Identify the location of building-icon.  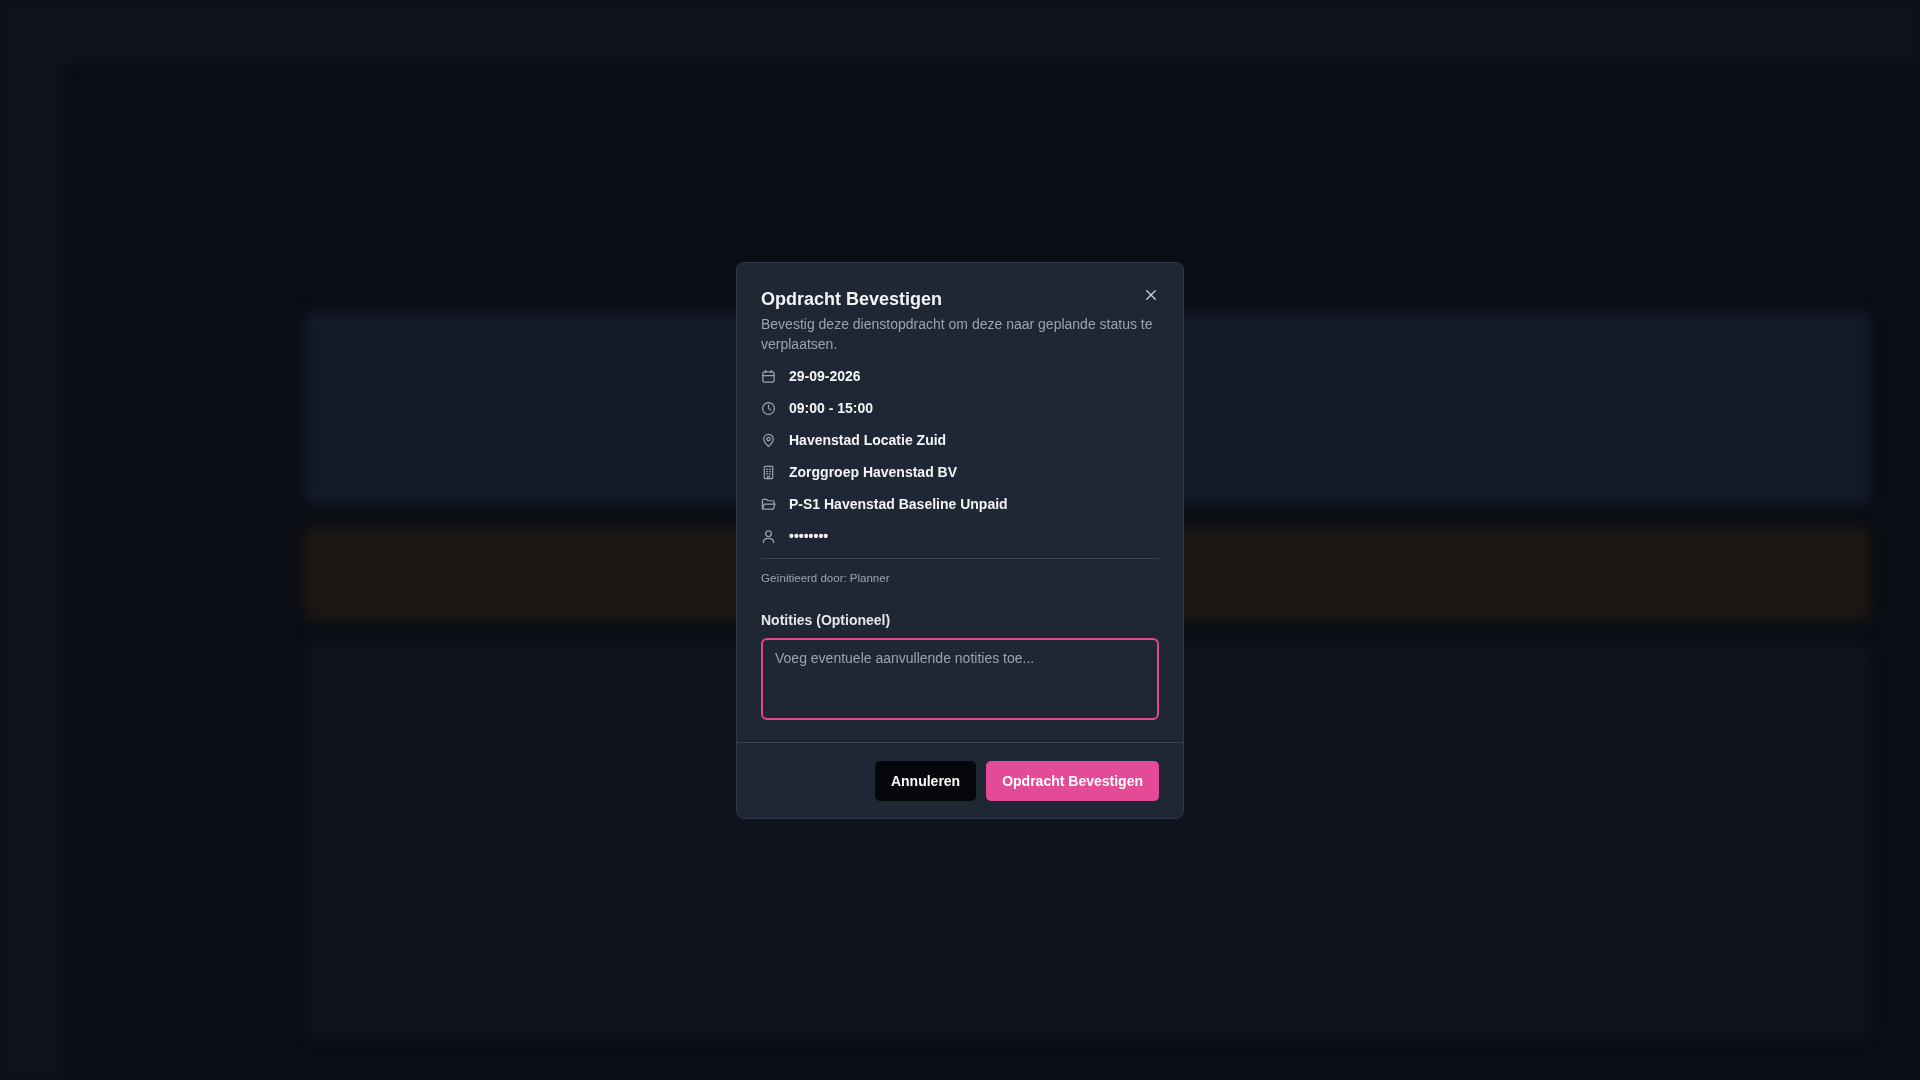
(768, 472).